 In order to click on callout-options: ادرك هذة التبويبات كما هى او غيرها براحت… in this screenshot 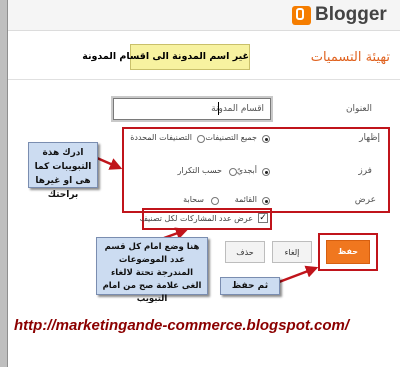, I will do `click(63, 171)`.